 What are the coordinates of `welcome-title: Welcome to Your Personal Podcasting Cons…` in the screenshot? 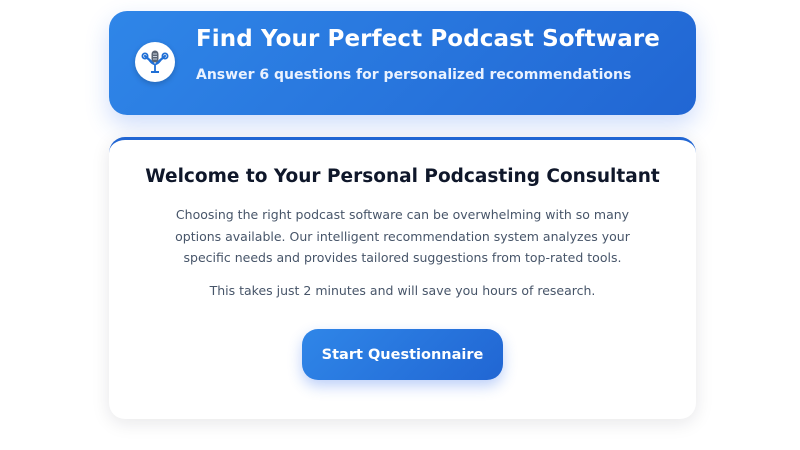 It's located at (402, 176).